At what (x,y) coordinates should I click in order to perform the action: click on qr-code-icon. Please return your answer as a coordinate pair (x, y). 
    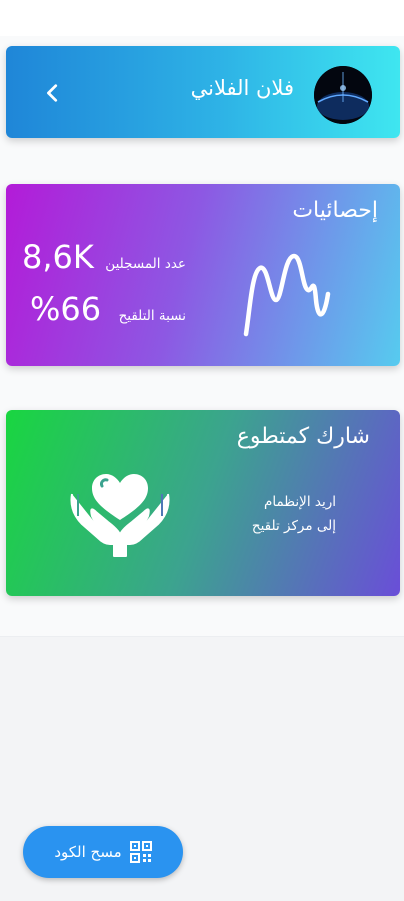
    Looking at the image, I should click on (140, 852).